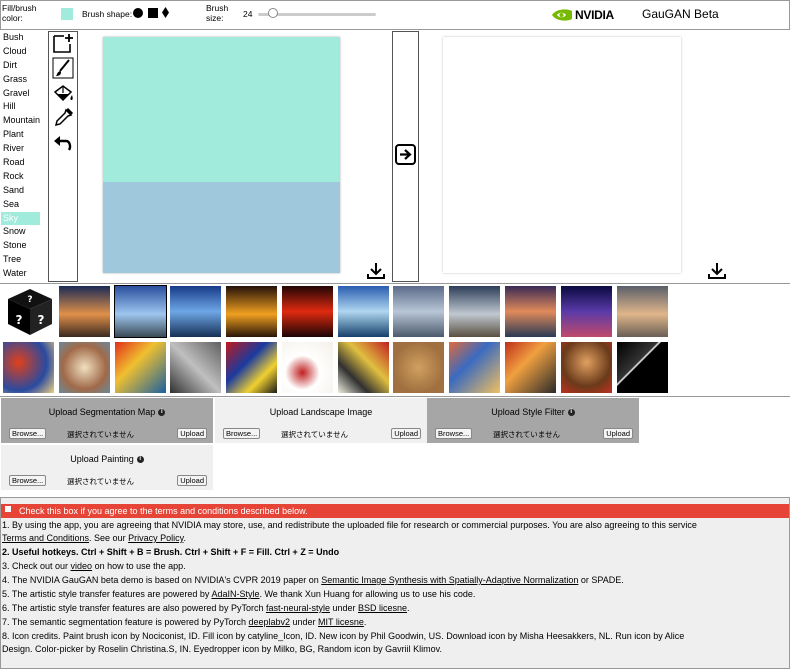  Describe the element at coordinates (20, 163) in the screenshot. I see `class-item-road: Road` at that location.